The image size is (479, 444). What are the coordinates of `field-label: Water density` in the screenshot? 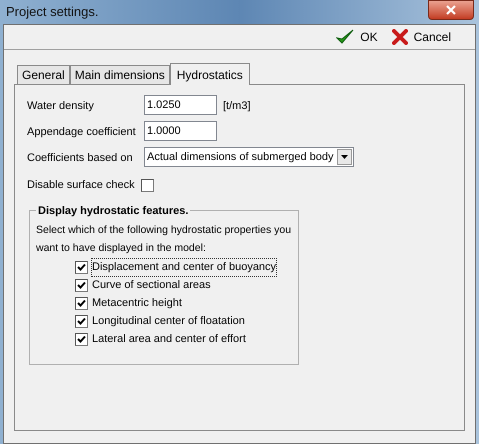 It's located at (61, 106).